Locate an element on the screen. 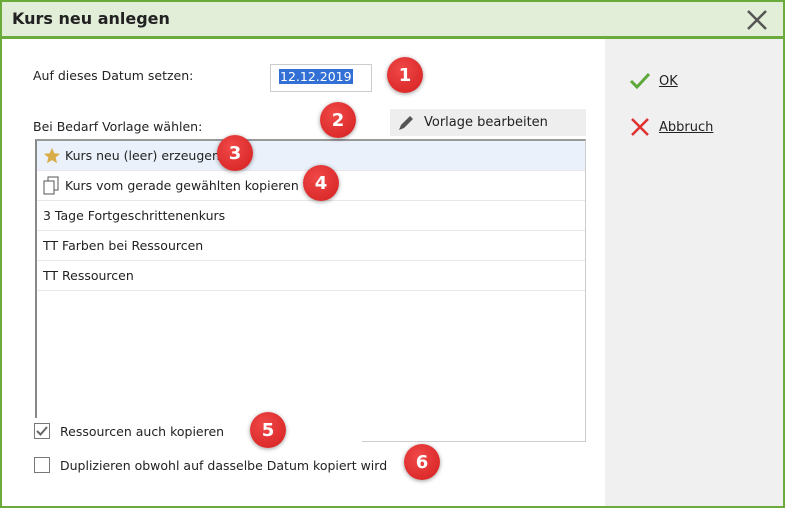 The height and width of the screenshot is (508, 785). checkbox-unchecked is located at coordinates (42, 465).